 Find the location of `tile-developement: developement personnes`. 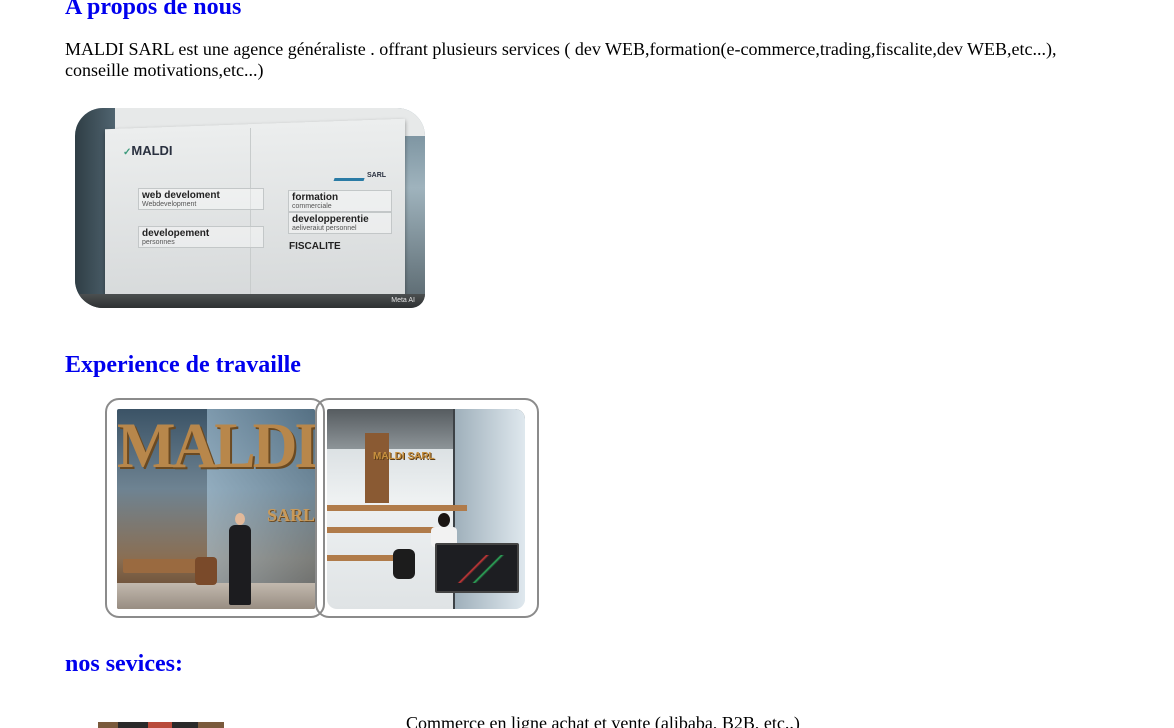

tile-developement: developement personnes is located at coordinates (201, 237).